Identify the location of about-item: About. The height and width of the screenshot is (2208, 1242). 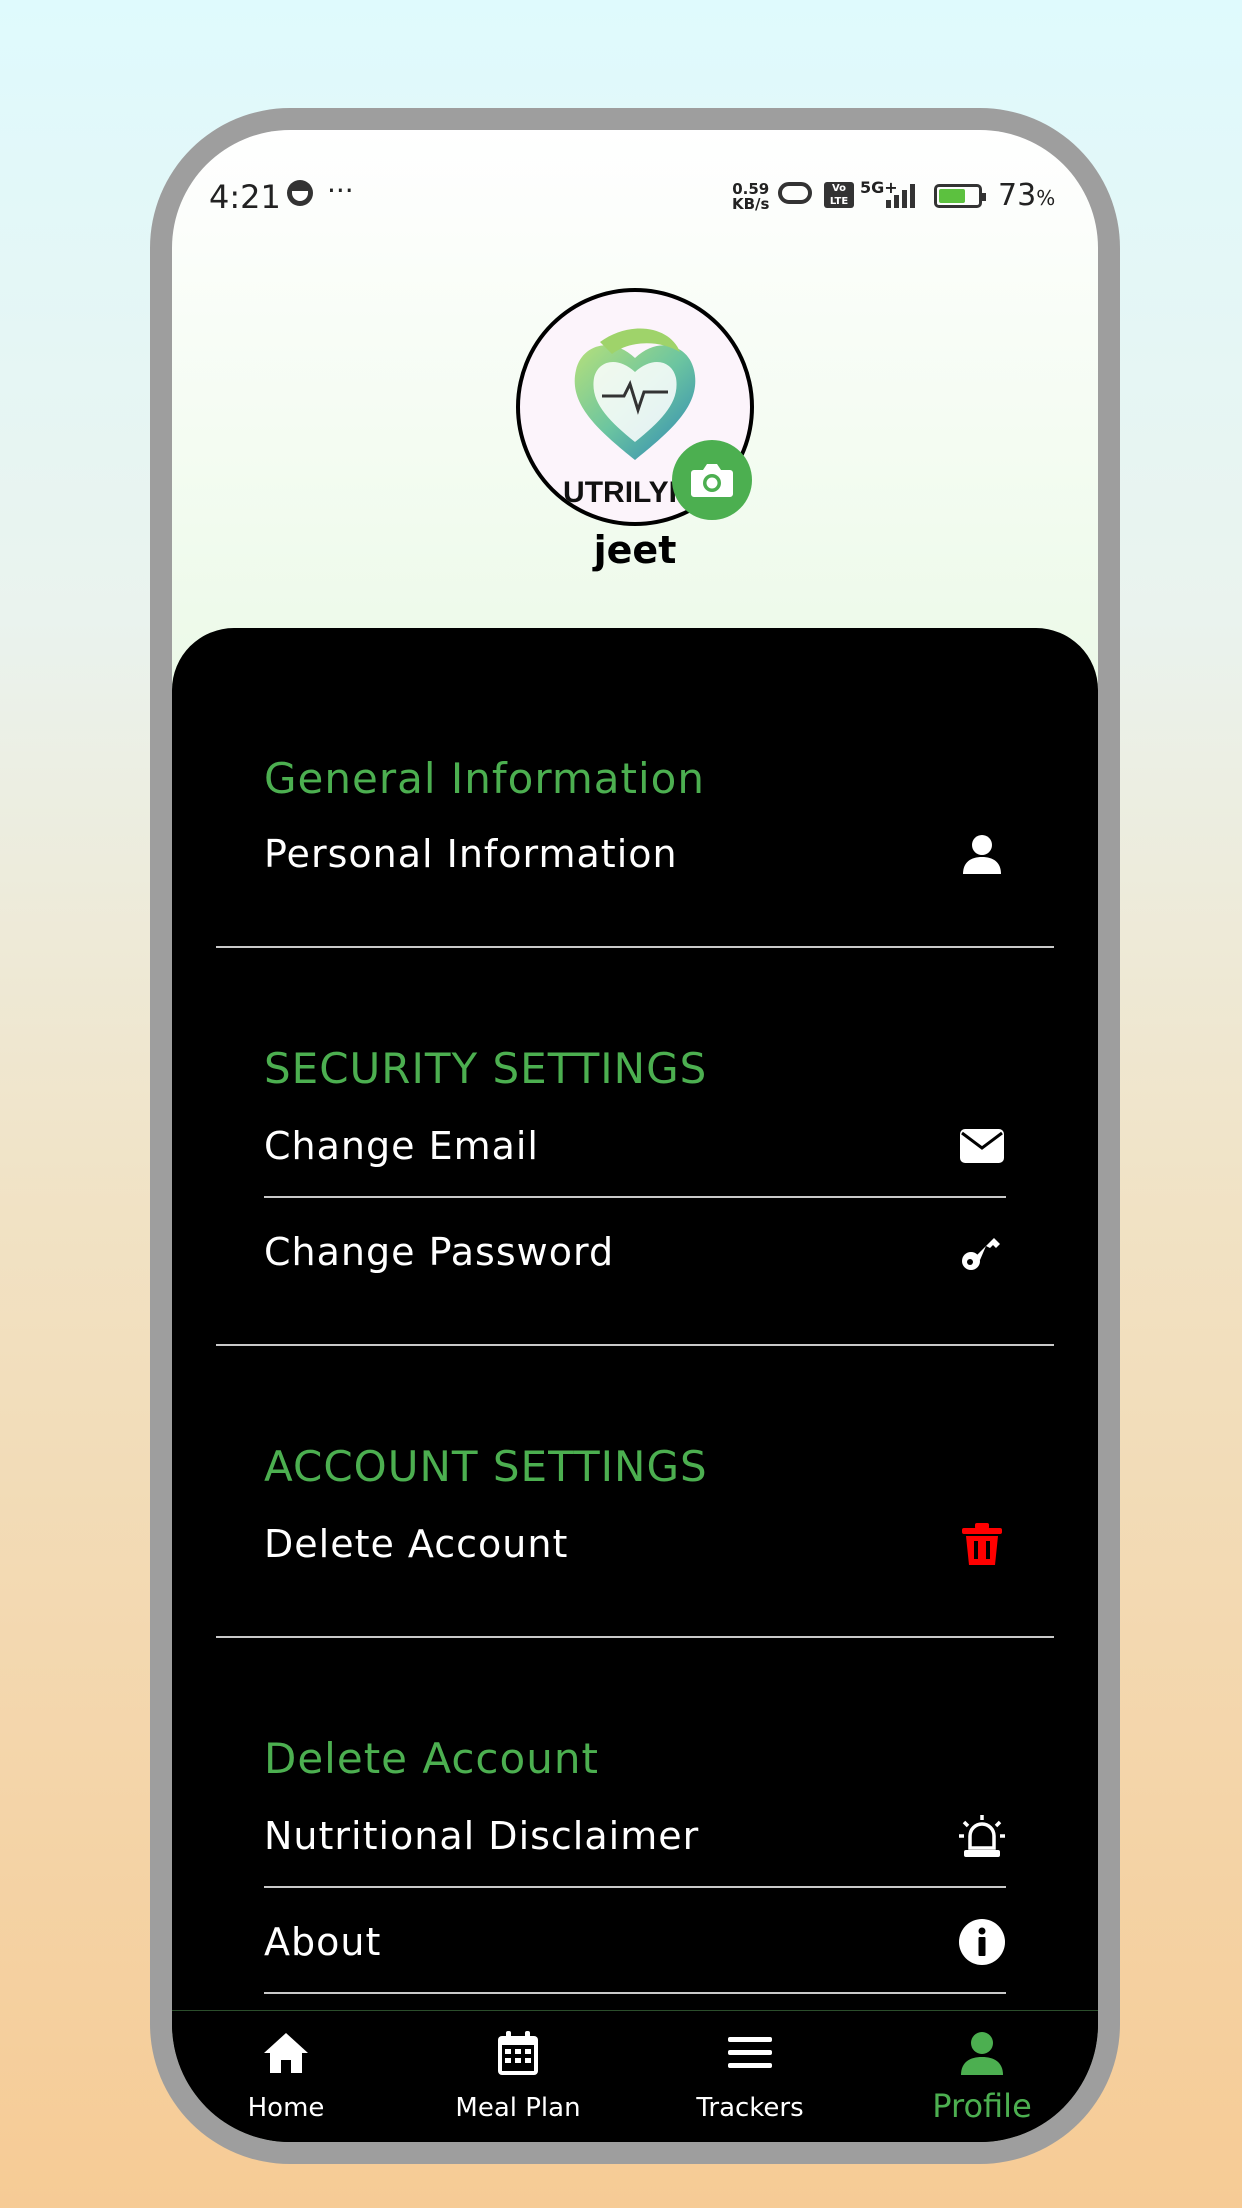
(635, 1942).